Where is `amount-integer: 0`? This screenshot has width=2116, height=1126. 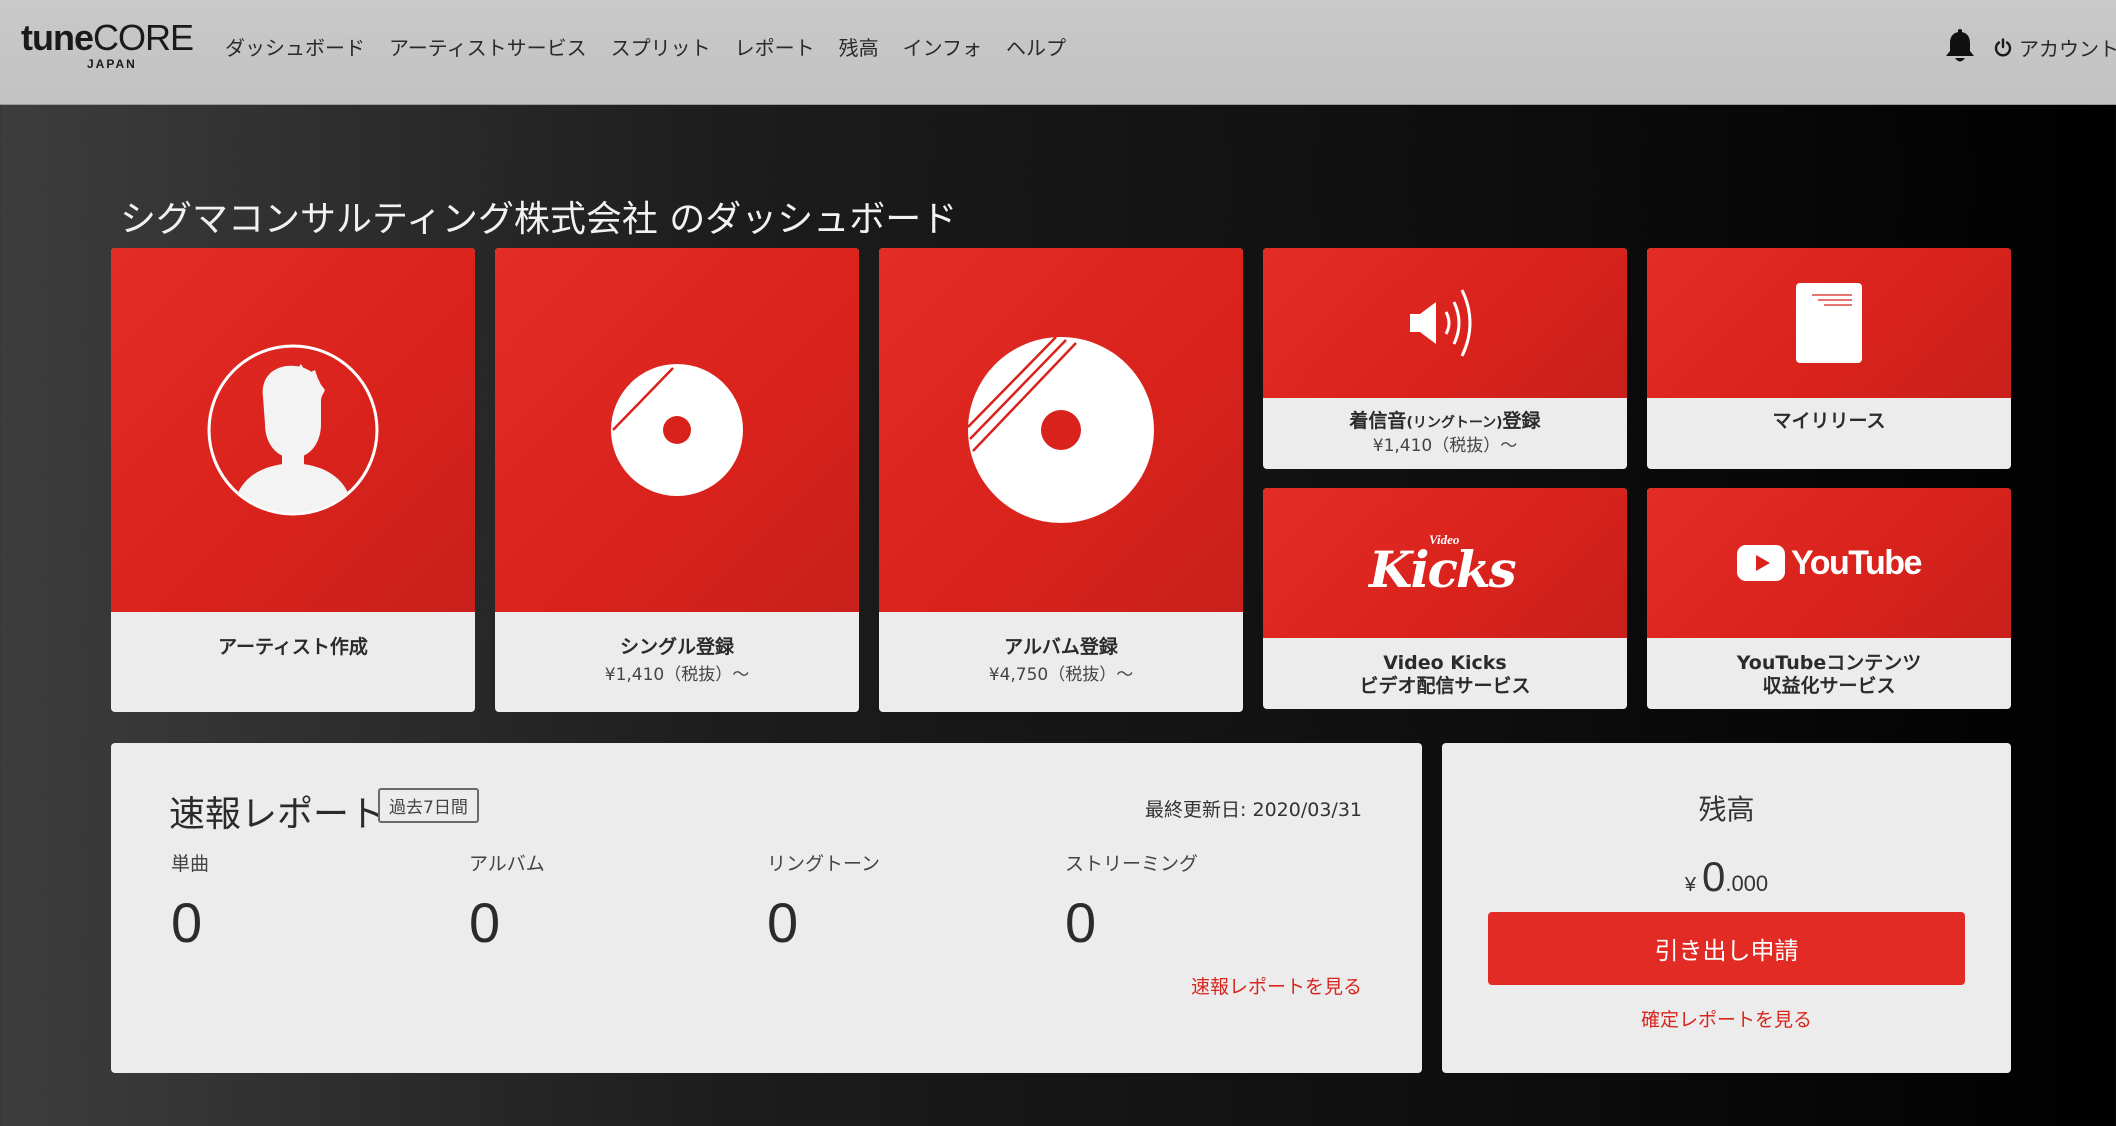
amount-integer: 0 is located at coordinates (1713, 876).